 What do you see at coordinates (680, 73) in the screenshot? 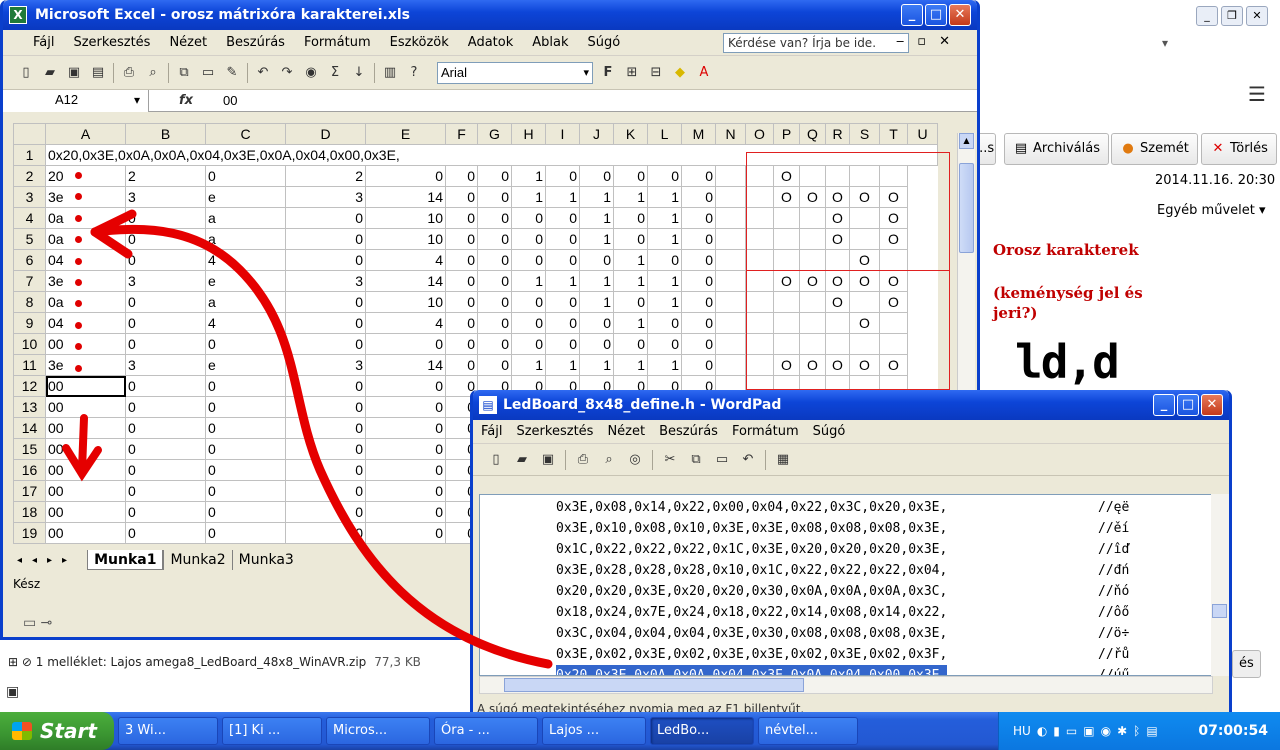
I see `fill-color-icon: ◆` at bounding box center [680, 73].